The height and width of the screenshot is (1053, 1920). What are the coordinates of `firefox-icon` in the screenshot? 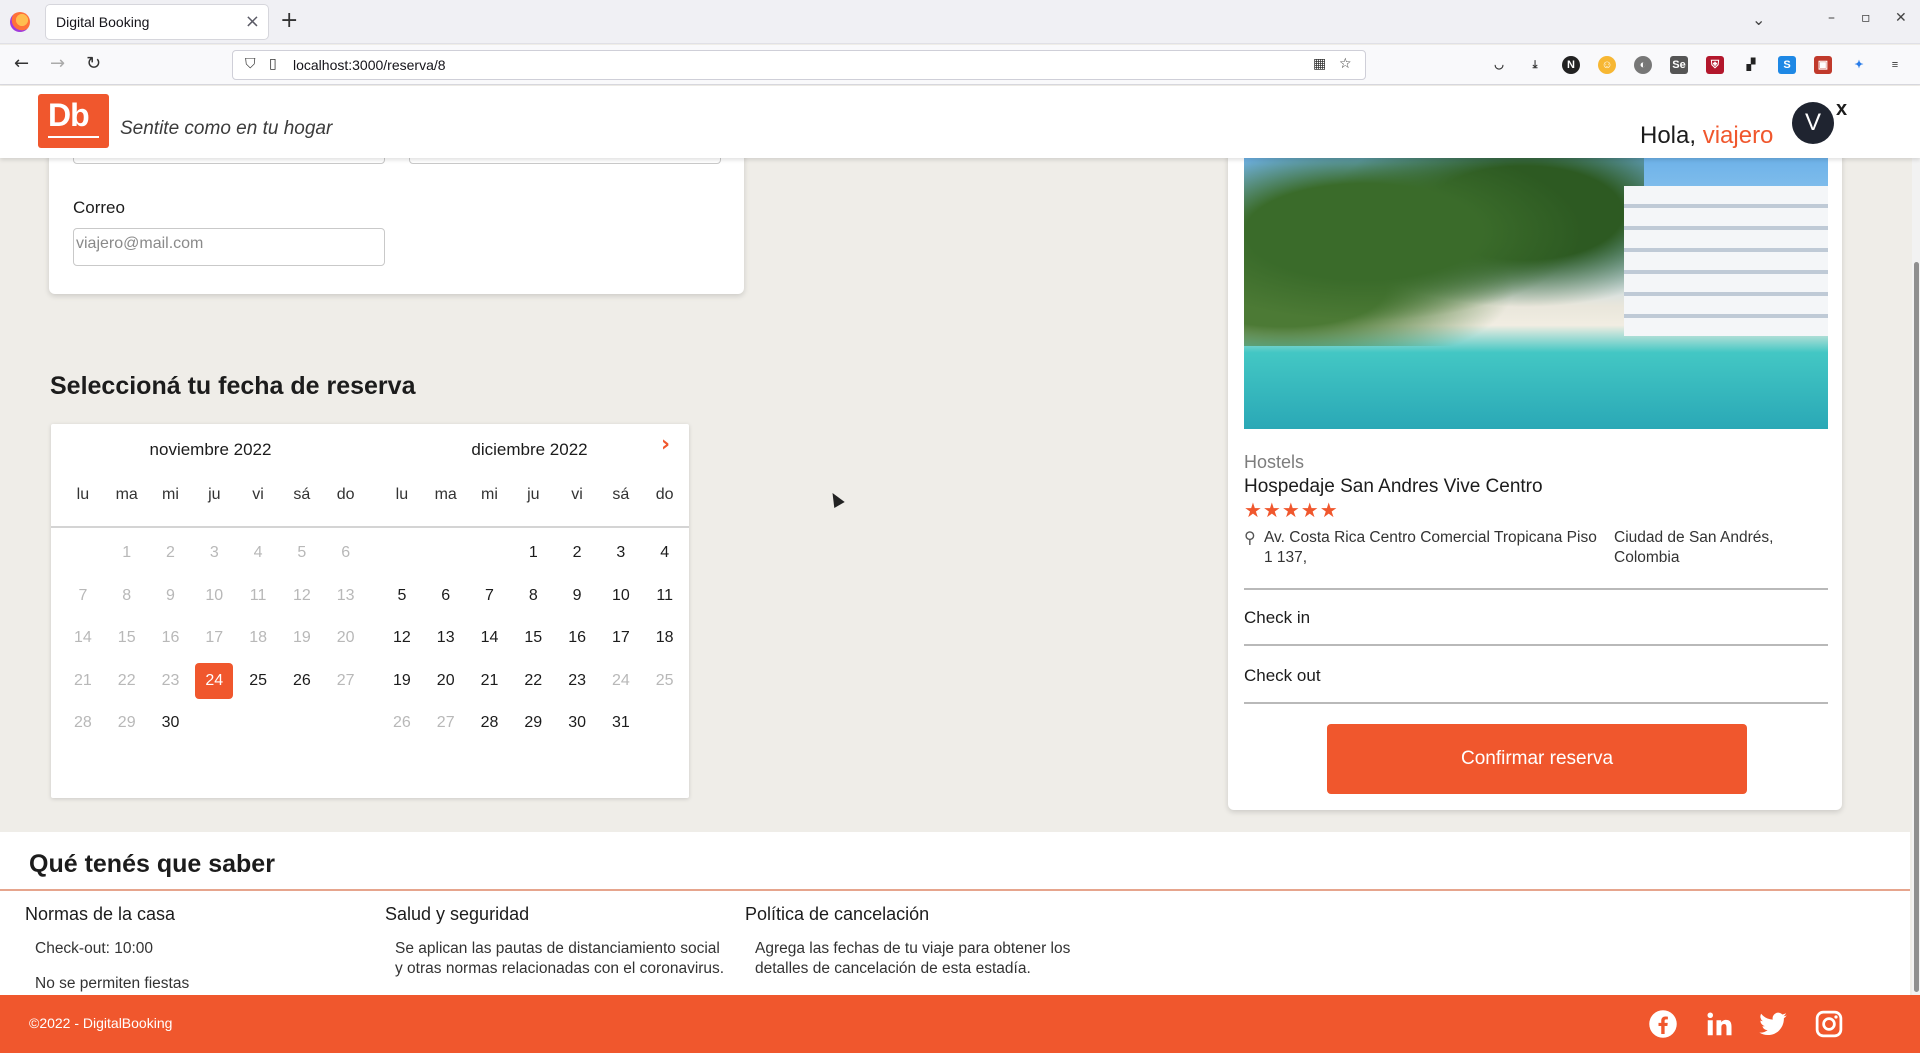 It's located at (20, 22).